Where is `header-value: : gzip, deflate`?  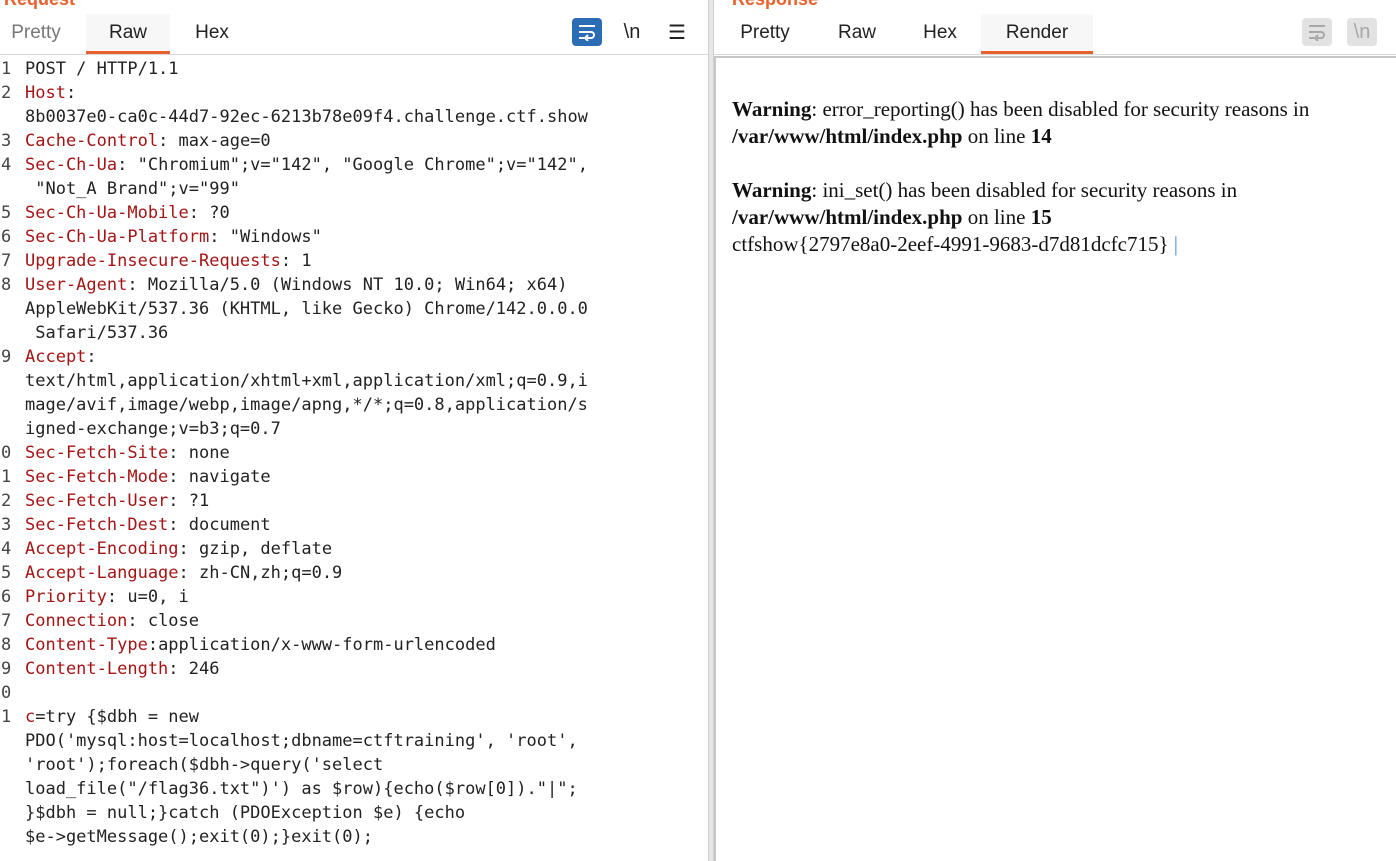 header-value: : gzip, deflate is located at coordinates (255, 549).